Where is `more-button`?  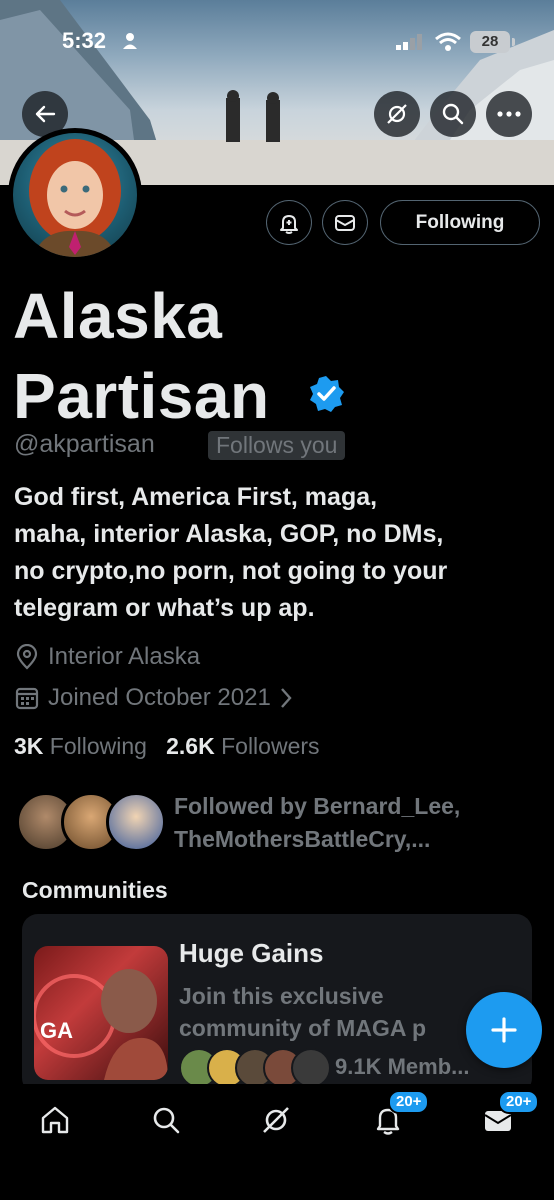
more-button is located at coordinates (509, 114).